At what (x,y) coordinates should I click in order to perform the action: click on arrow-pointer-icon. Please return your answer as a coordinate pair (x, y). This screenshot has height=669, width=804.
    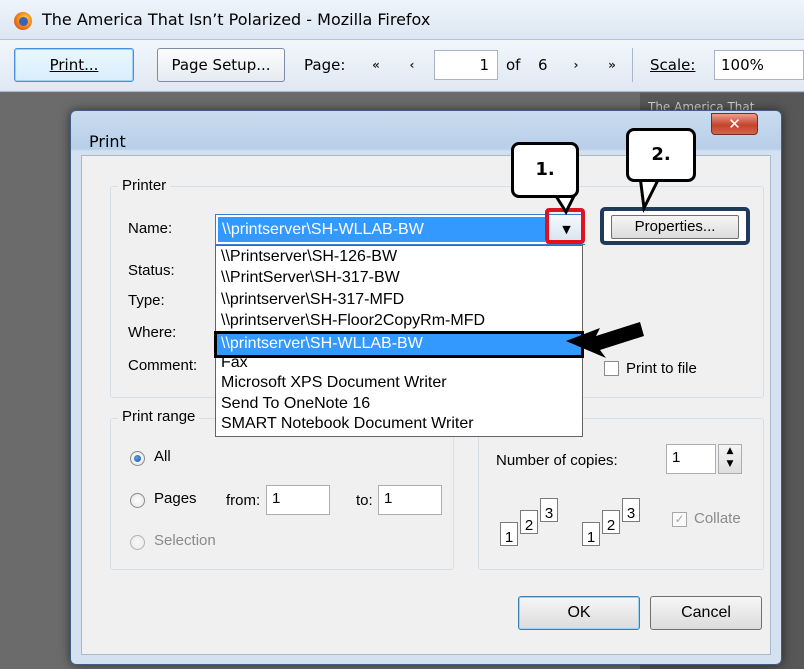
    Looking at the image, I should click on (605, 340).